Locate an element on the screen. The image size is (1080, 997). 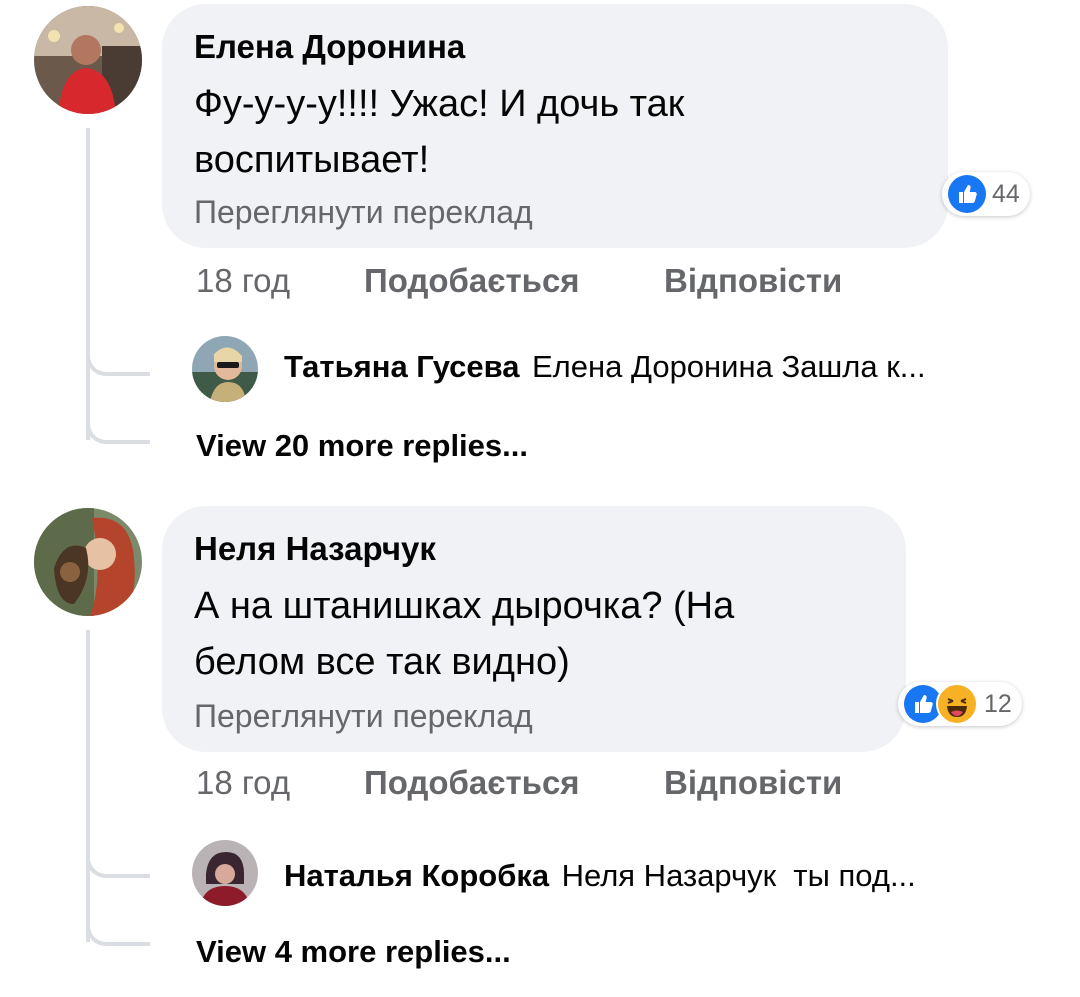
reaction-summary: 12 is located at coordinates (960, 704).